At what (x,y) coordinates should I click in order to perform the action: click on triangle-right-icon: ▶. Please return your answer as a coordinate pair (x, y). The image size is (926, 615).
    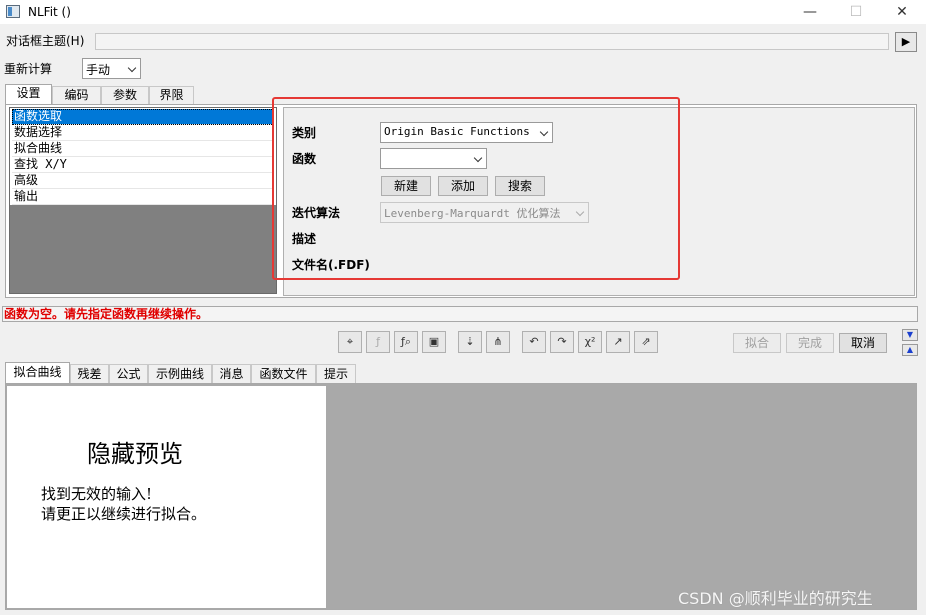
    Looking at the image, I should click on (906, 41).